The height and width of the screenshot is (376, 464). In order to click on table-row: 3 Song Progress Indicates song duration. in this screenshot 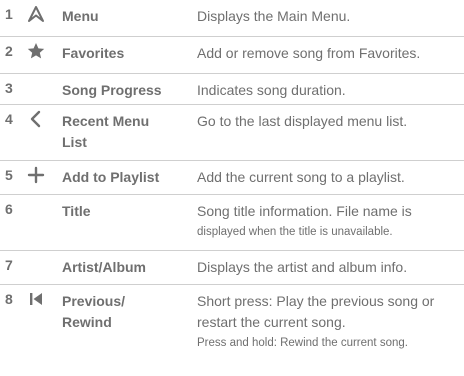, I will do `click(232, 89)`.